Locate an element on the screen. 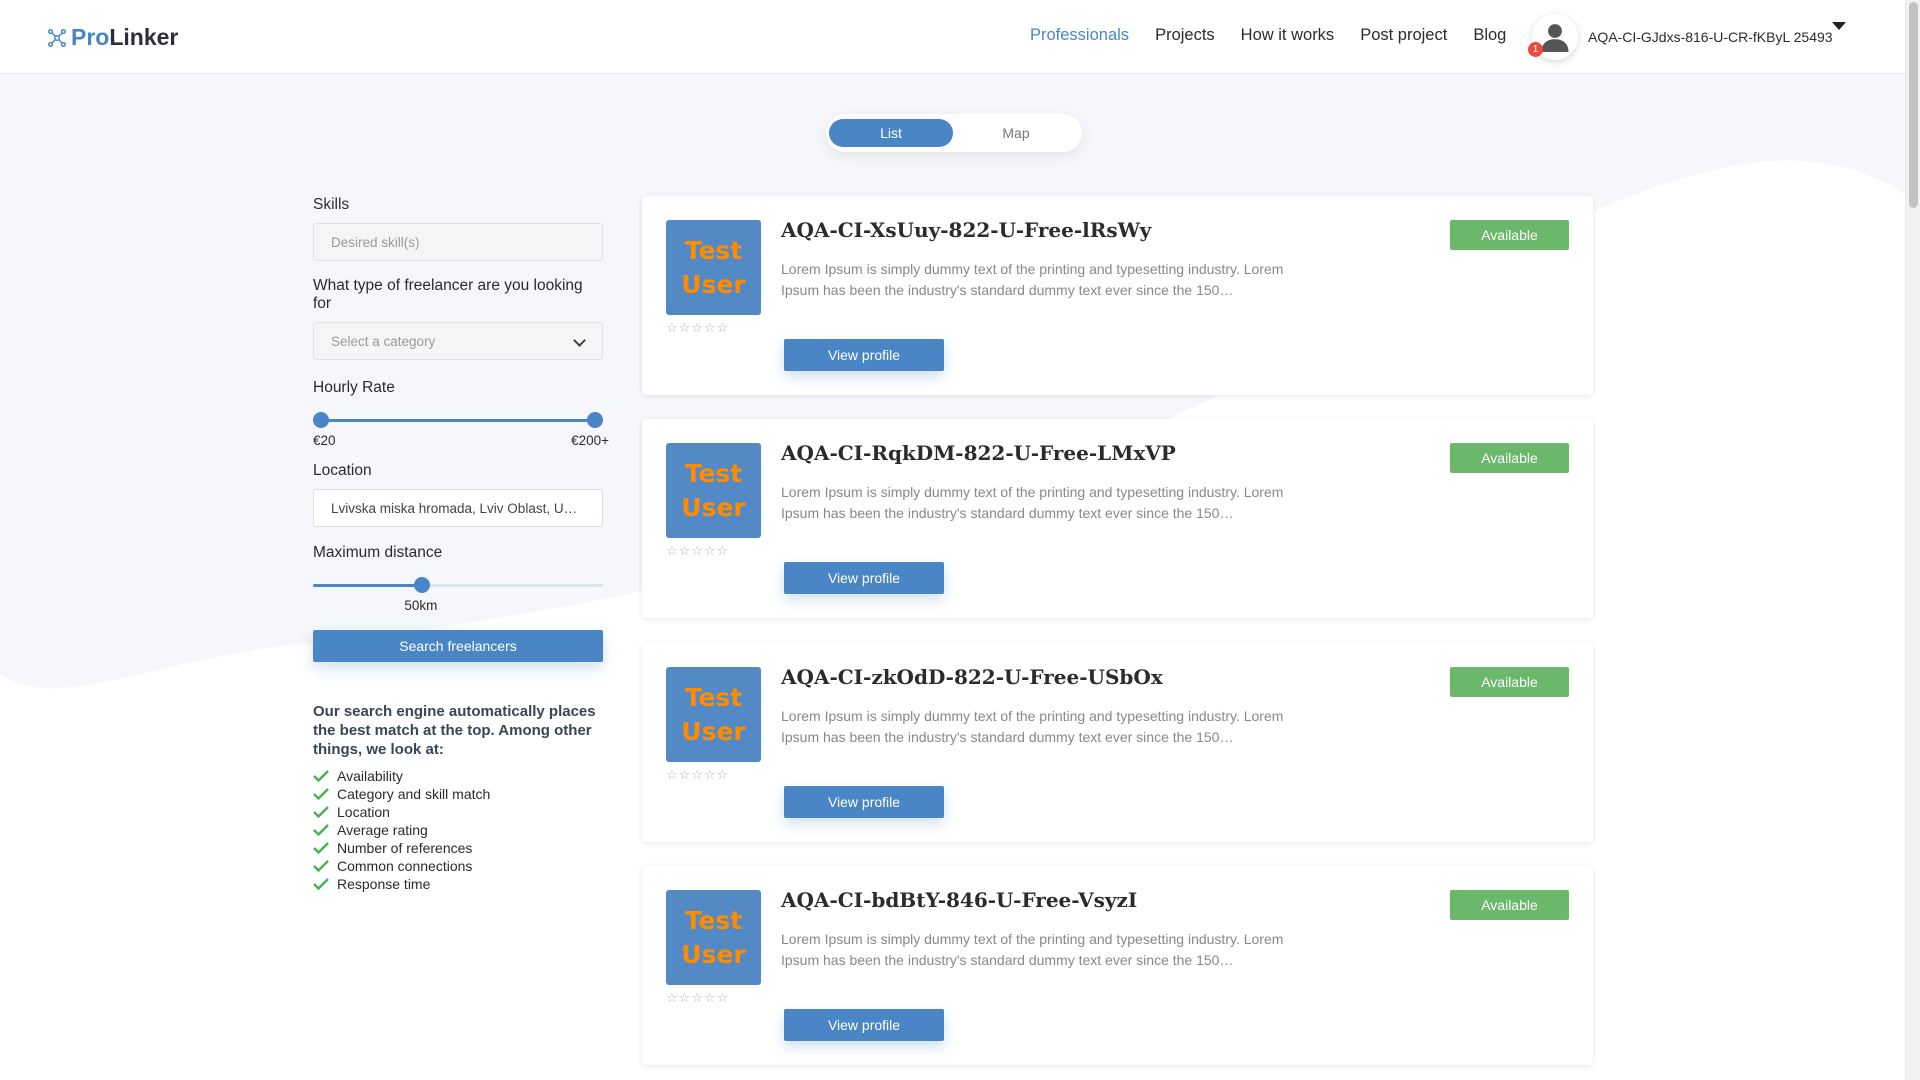 This screenshot has width=1920, height=1080. freelancer-name: AQA-CI-bdBtY-846-U-Free-VsyzI is located at coordinates (959, 900).